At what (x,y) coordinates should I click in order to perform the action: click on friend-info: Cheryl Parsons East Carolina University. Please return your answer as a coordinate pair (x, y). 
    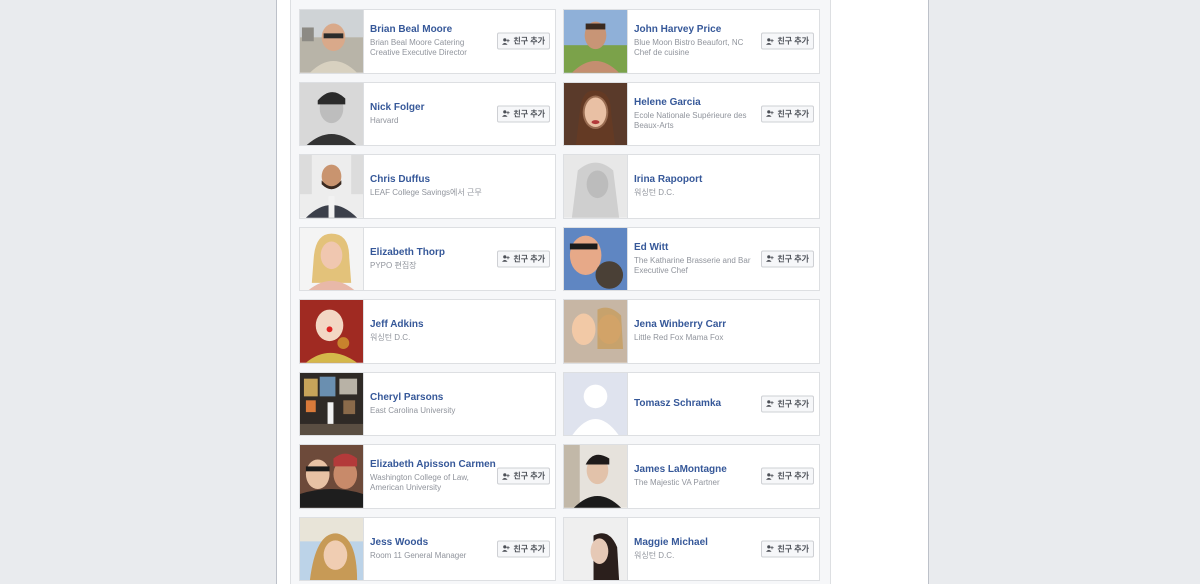
    Looking at the image, I should click on (459, 404).